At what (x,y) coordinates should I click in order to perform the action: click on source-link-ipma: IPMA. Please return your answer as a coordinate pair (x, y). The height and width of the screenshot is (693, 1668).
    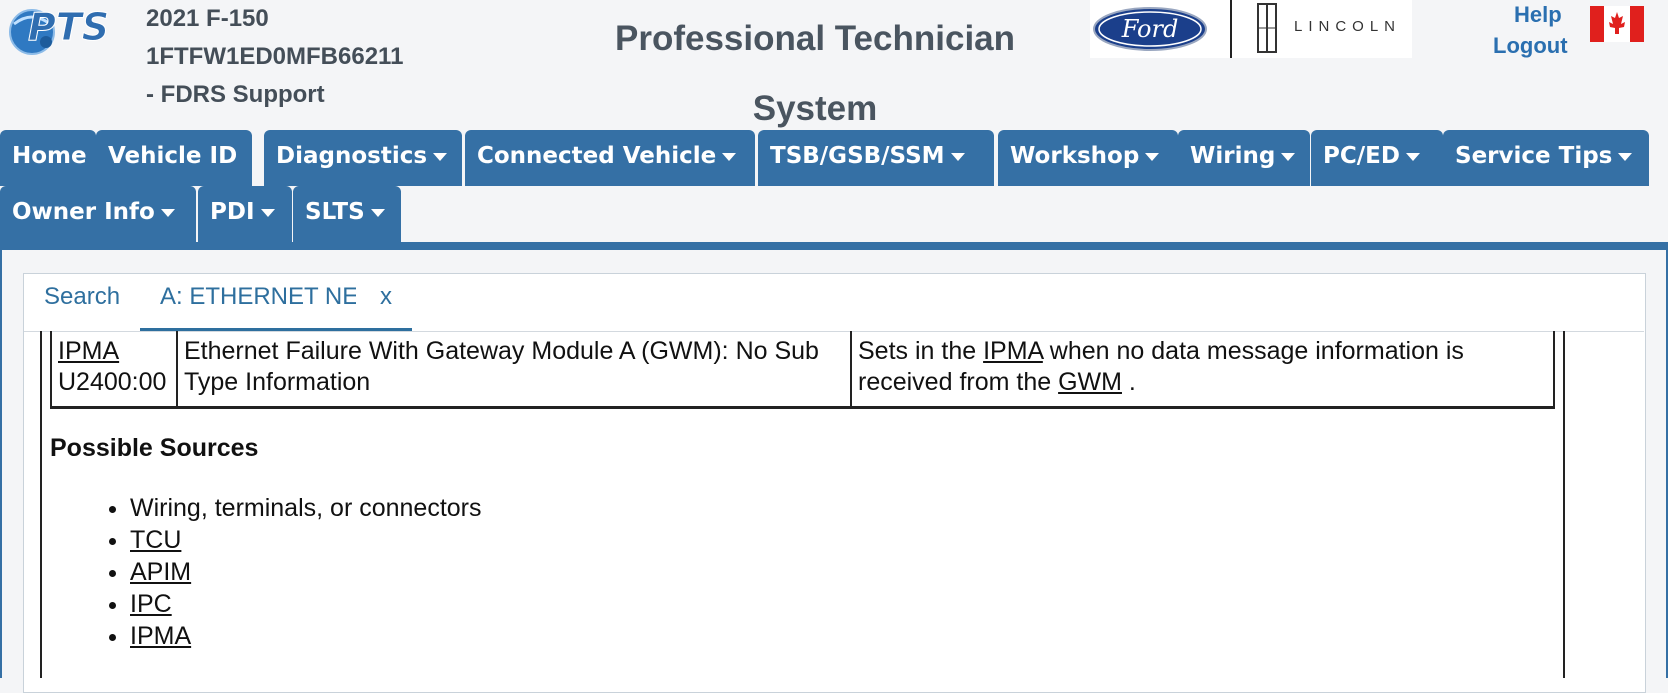
    Looking at the image, I should click on (160, 636).